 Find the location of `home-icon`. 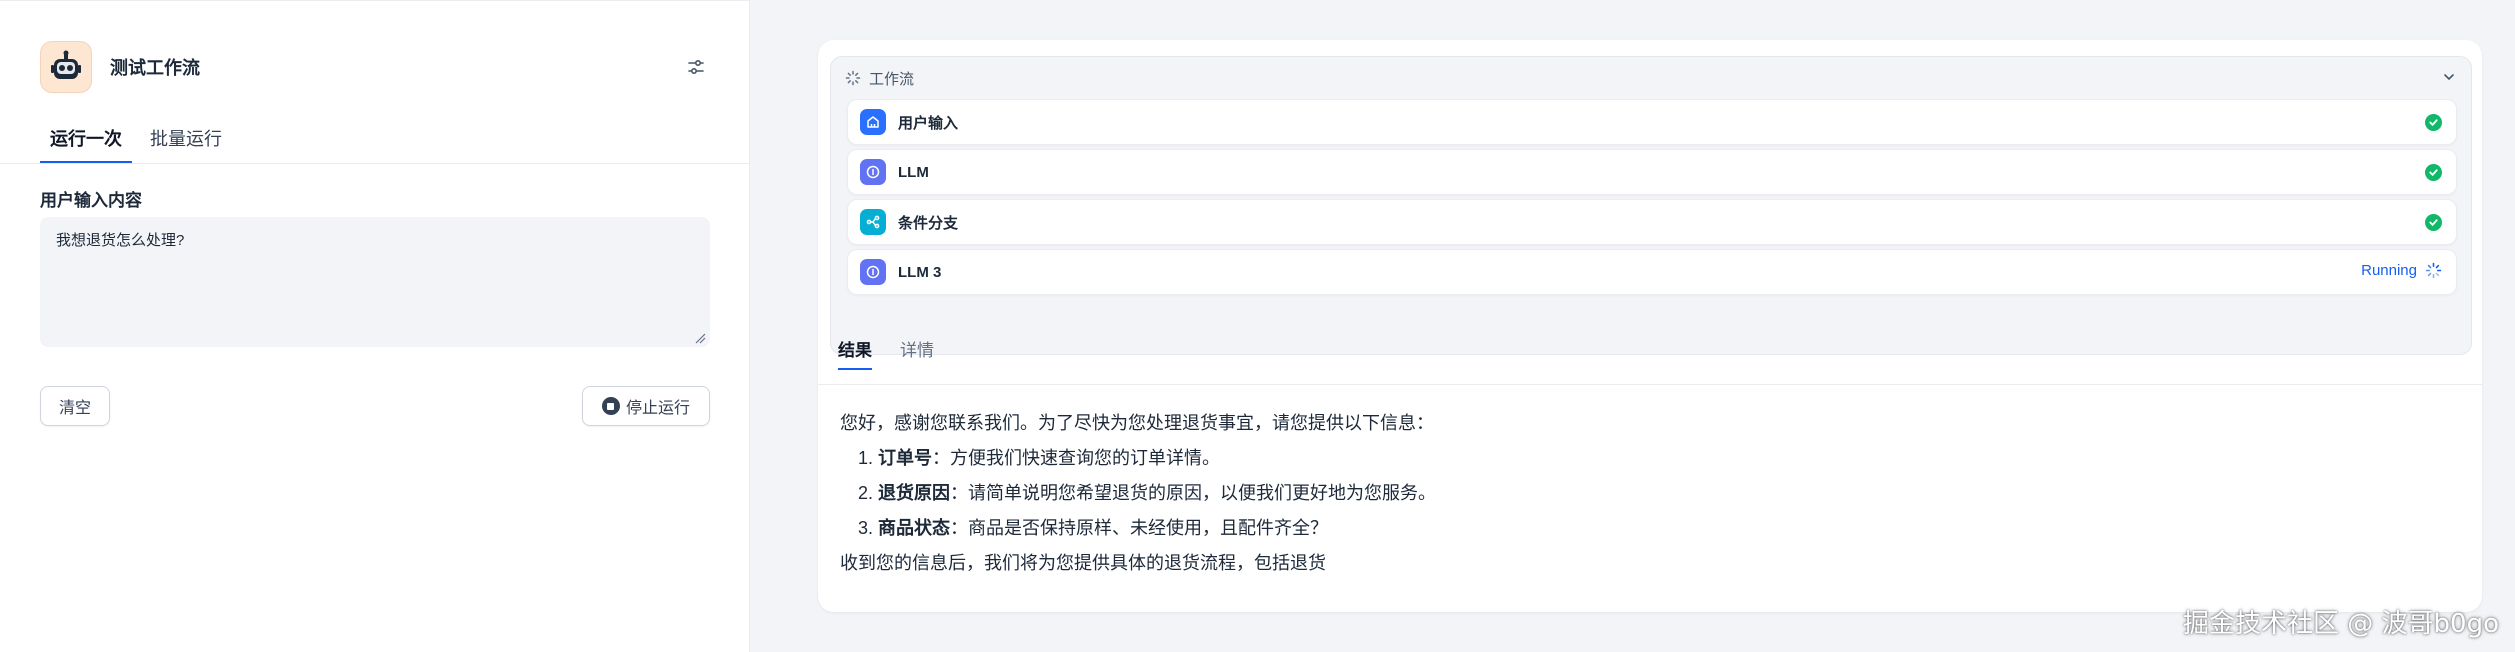

home-icon is located at coordinates (873, 122).